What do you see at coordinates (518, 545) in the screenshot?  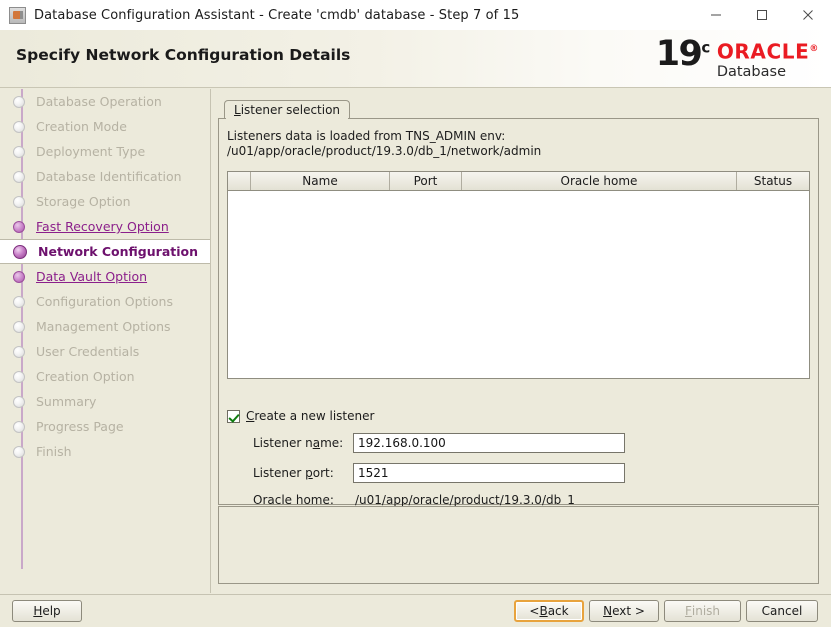 I see `message-panel` at bounding box center [518, 545].